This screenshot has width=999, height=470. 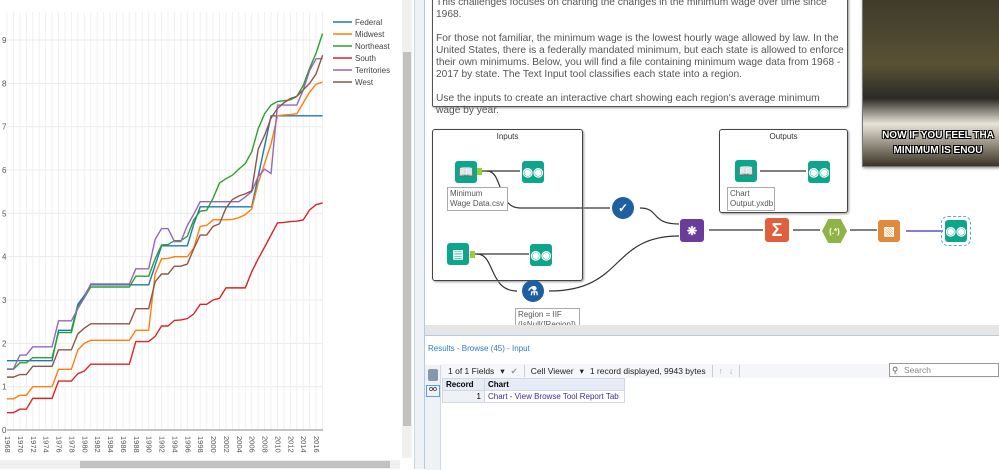 I want to click on formula-tool: ⚗, so click(x=533, y=291).